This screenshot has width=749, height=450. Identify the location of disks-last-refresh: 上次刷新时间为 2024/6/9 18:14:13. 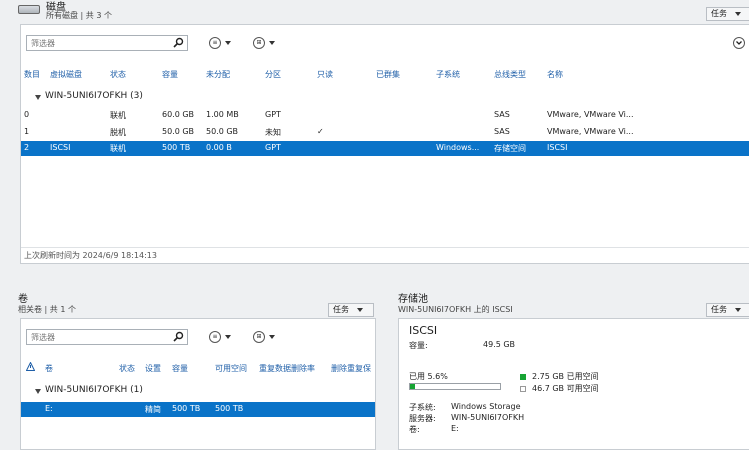
(90, 255).